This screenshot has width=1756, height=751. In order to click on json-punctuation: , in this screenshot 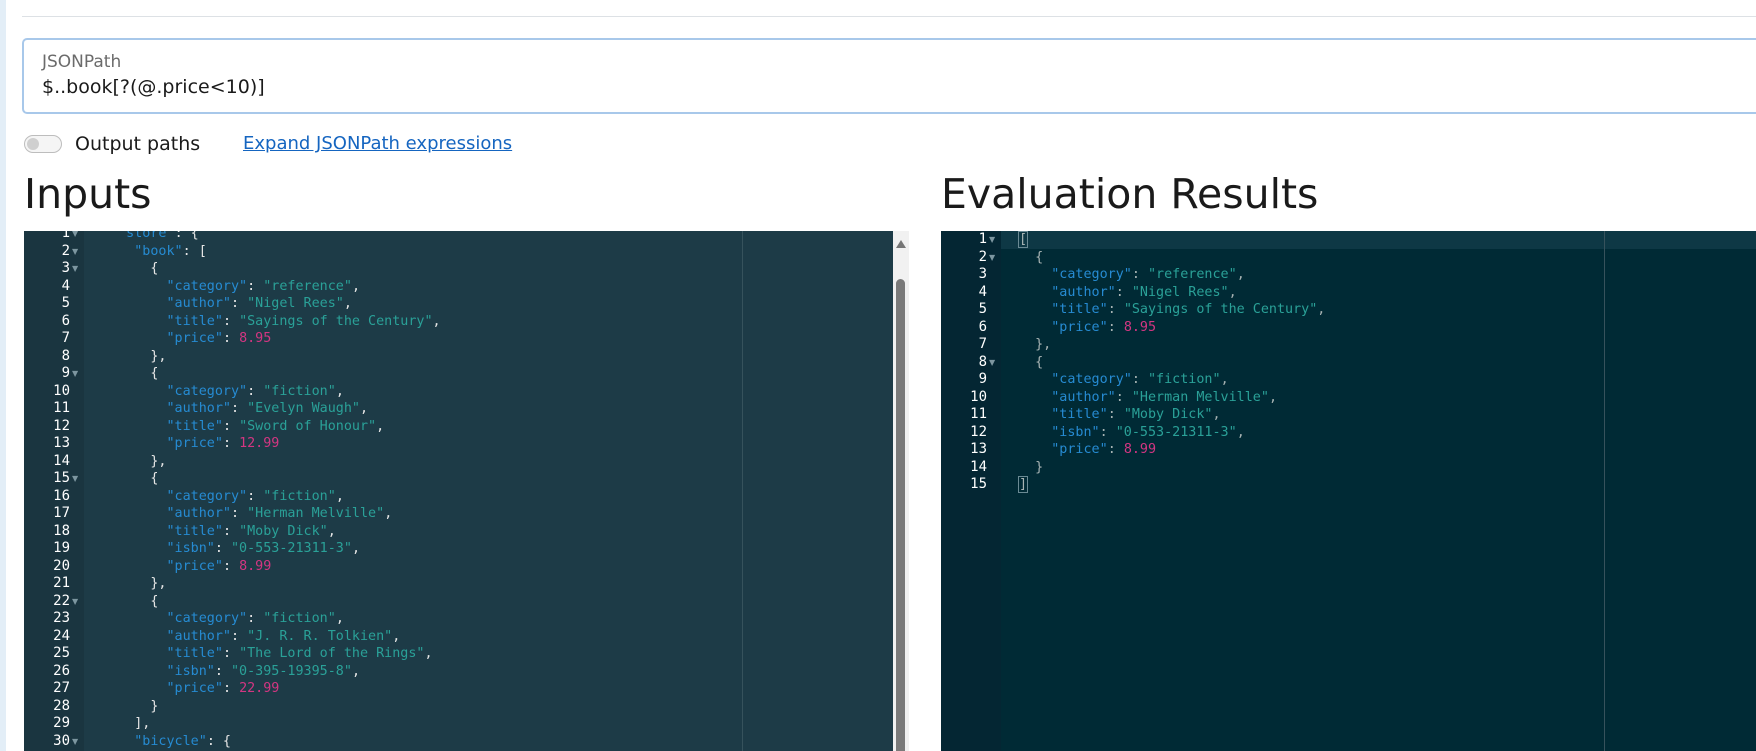, I will do `click(331, 531)`.